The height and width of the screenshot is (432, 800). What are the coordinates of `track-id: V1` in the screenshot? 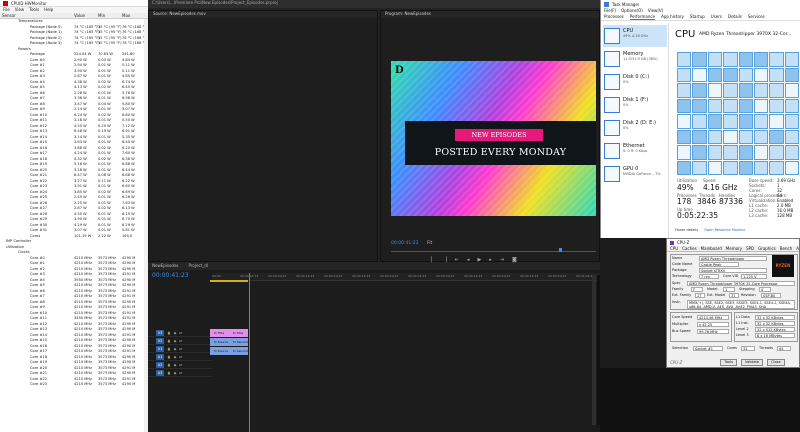 It's located at (160, 348).